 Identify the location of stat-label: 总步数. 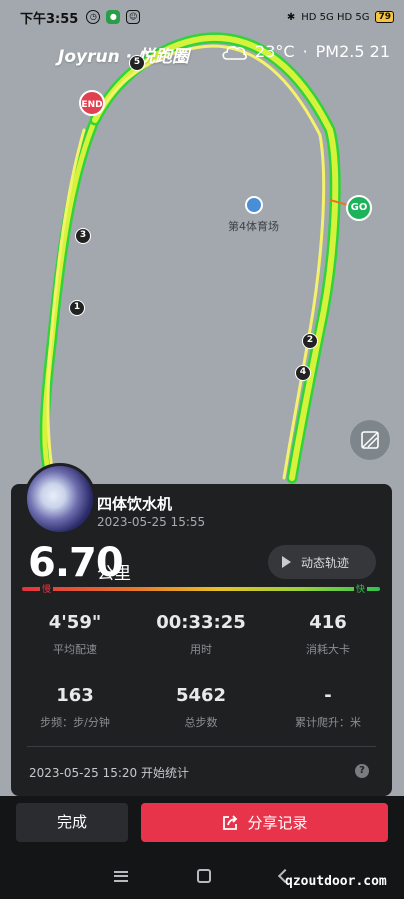
(201, 722).